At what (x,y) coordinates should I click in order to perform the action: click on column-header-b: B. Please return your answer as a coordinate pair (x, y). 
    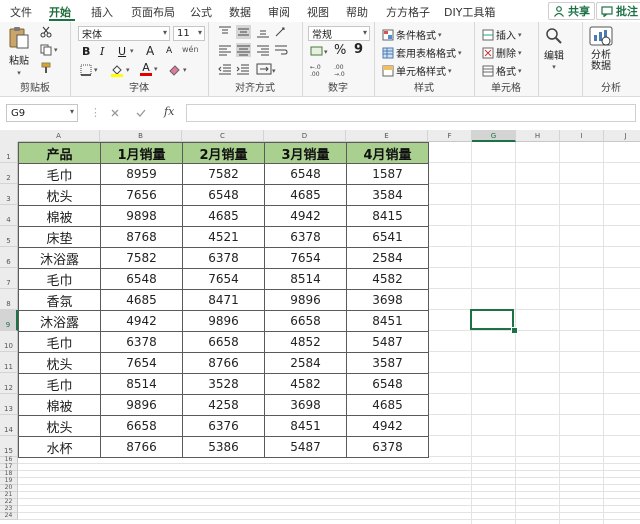
    Looking at the image, I should click on (141, 136).